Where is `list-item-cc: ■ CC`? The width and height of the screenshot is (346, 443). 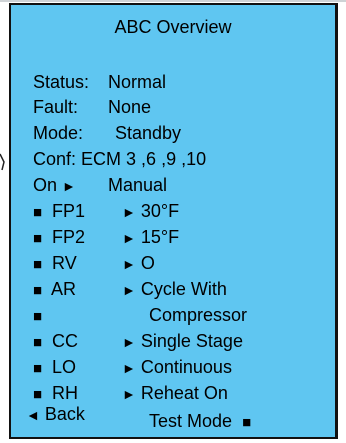 list-item-cc: ■ CC is located at coordinates (55, 342).